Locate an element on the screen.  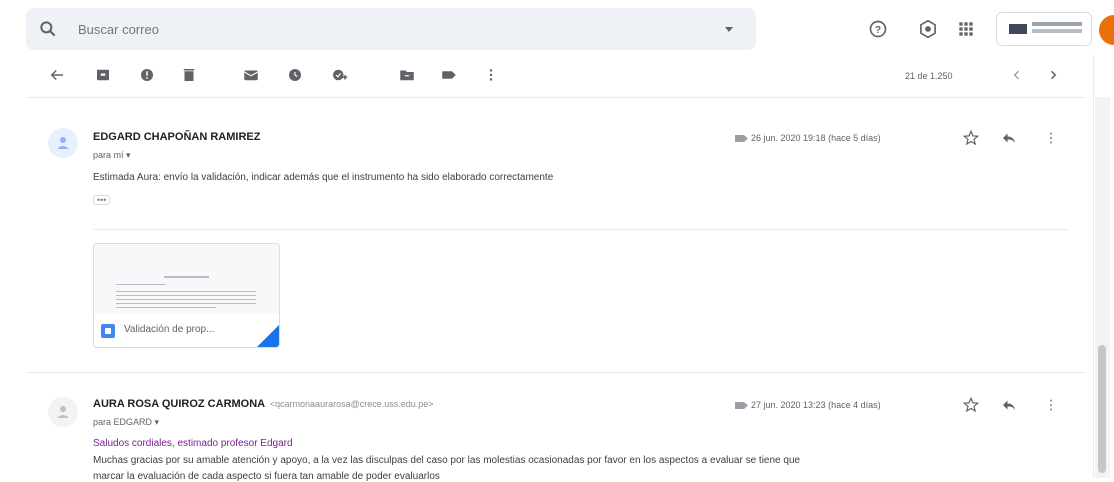
settings-icon is located at coordinates (928, 29).